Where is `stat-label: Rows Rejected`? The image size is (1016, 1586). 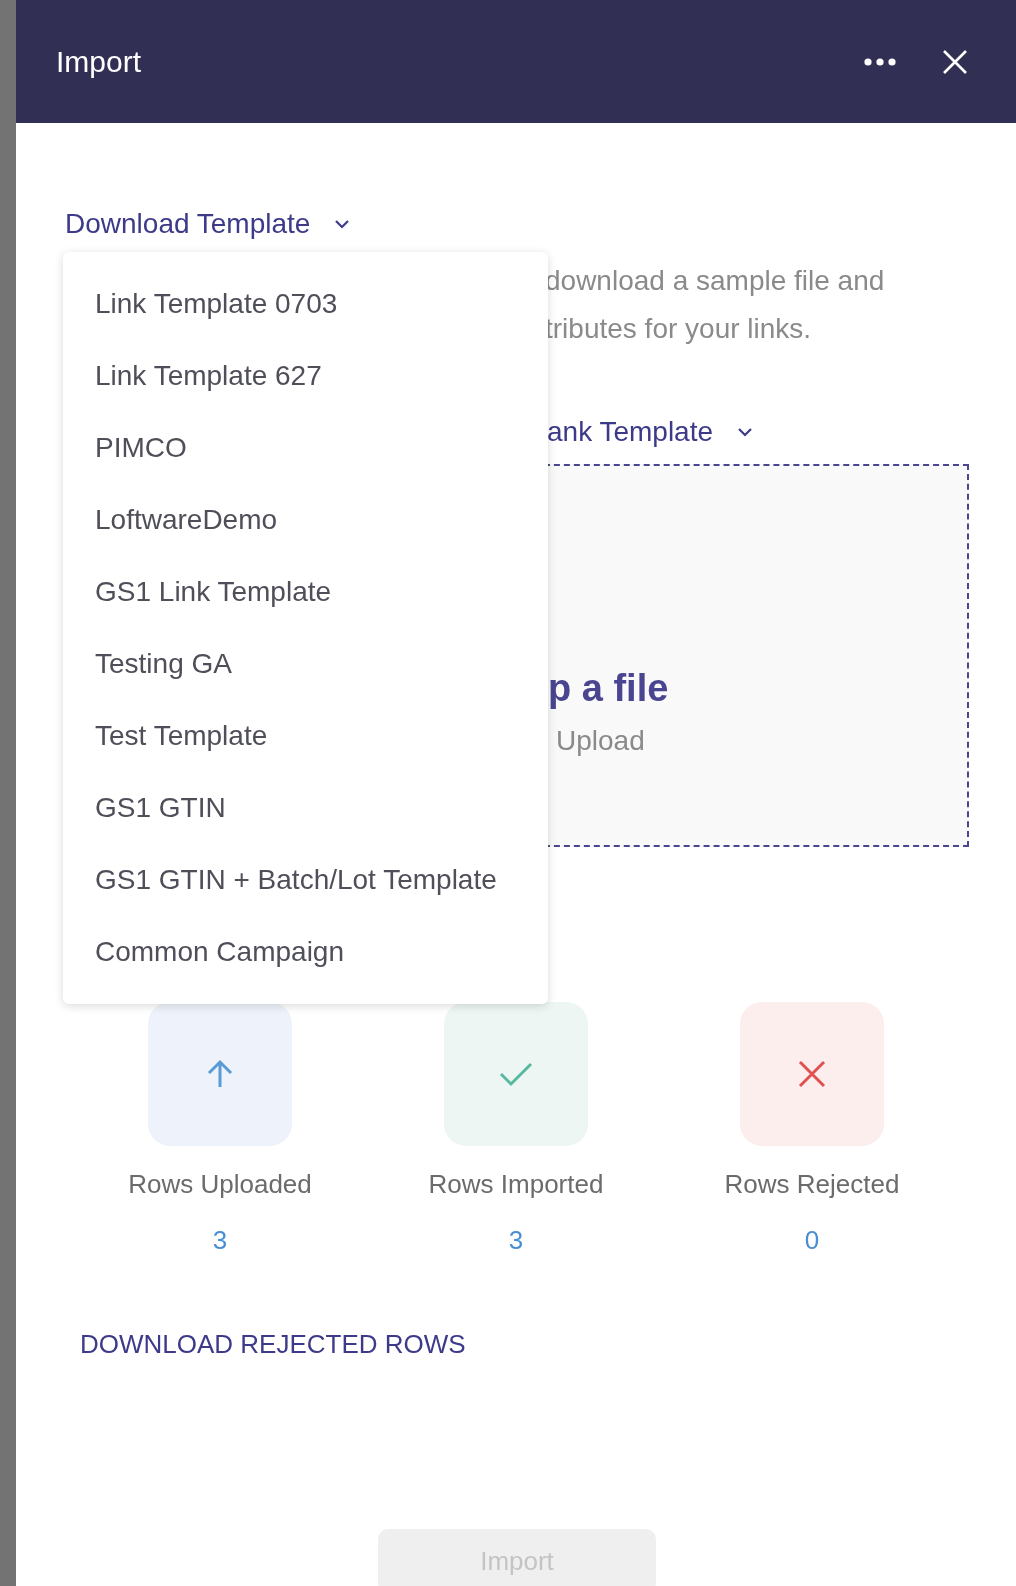
stat-label: Rows Rejected is located at coordinates (812, 1184).